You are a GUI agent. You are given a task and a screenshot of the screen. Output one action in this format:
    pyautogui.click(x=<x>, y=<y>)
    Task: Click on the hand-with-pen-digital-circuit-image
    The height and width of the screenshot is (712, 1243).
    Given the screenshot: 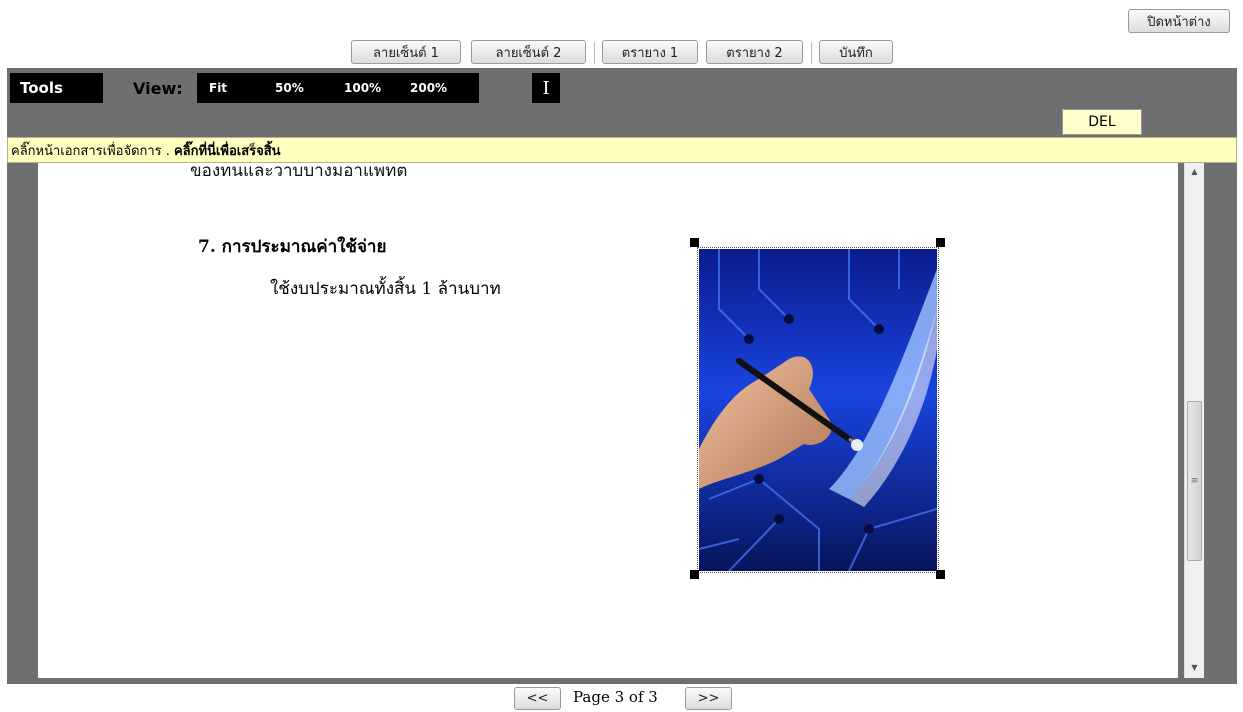 What is the action you would take?
    pyautogui.click(x=818, y=410)
    